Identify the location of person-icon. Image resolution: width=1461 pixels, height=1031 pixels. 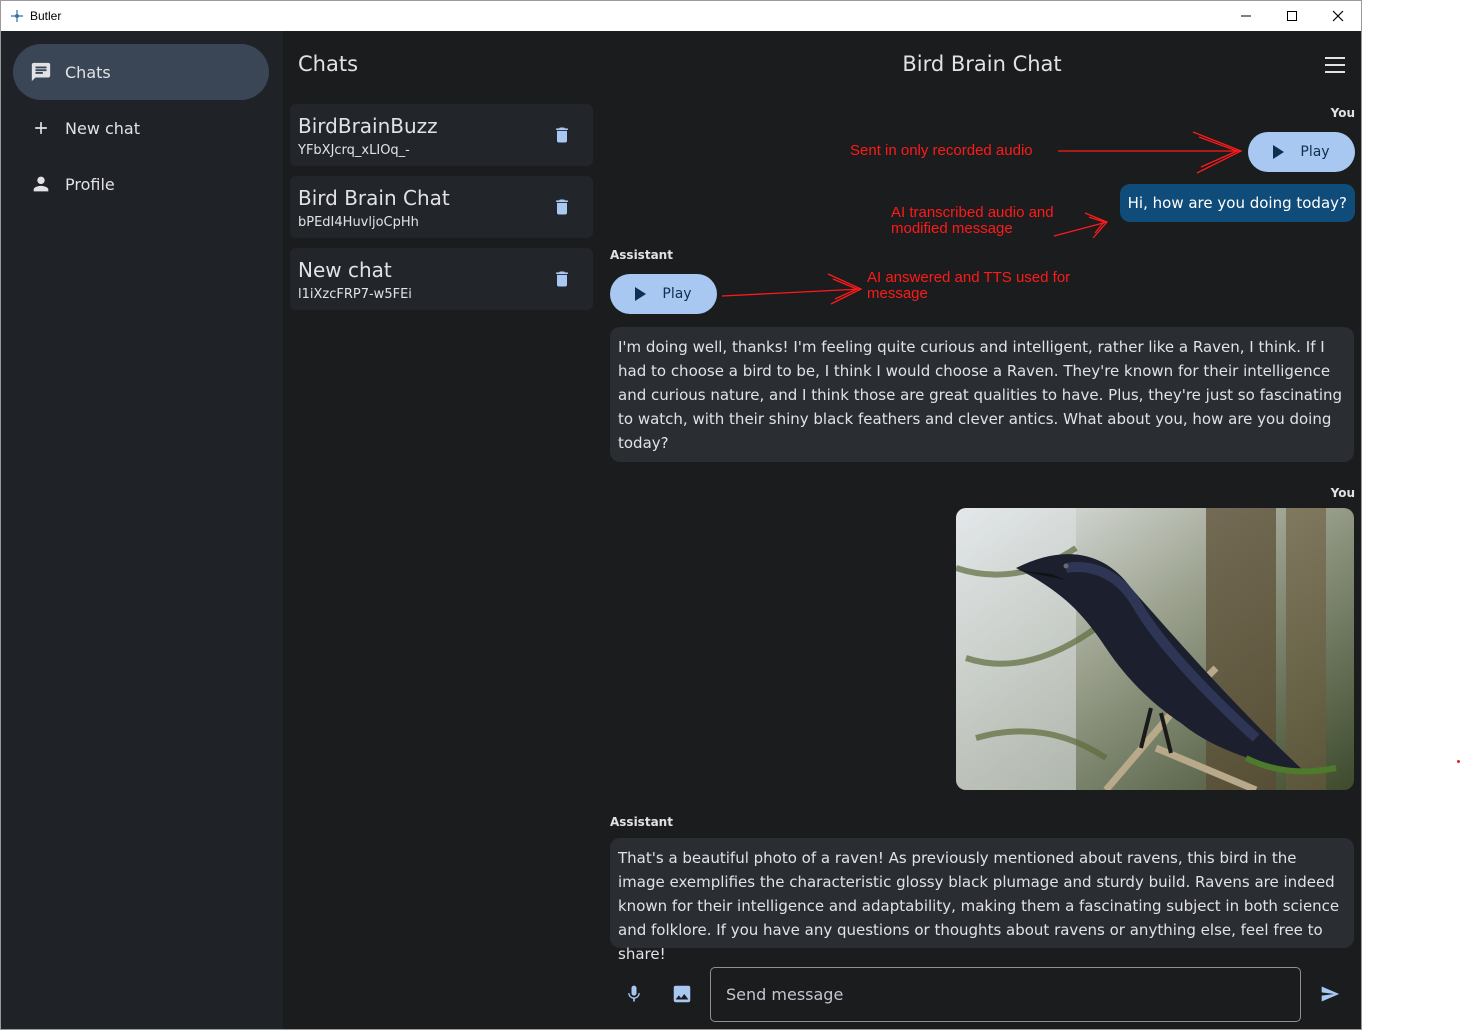
(41, 184).